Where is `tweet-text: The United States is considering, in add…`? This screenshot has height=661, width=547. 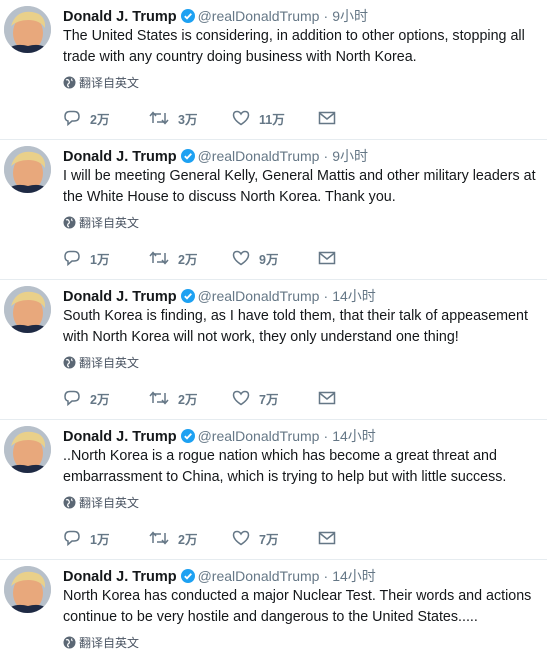
tweet-text: The United States is considering, in add… is located at coordinates (294, 46).